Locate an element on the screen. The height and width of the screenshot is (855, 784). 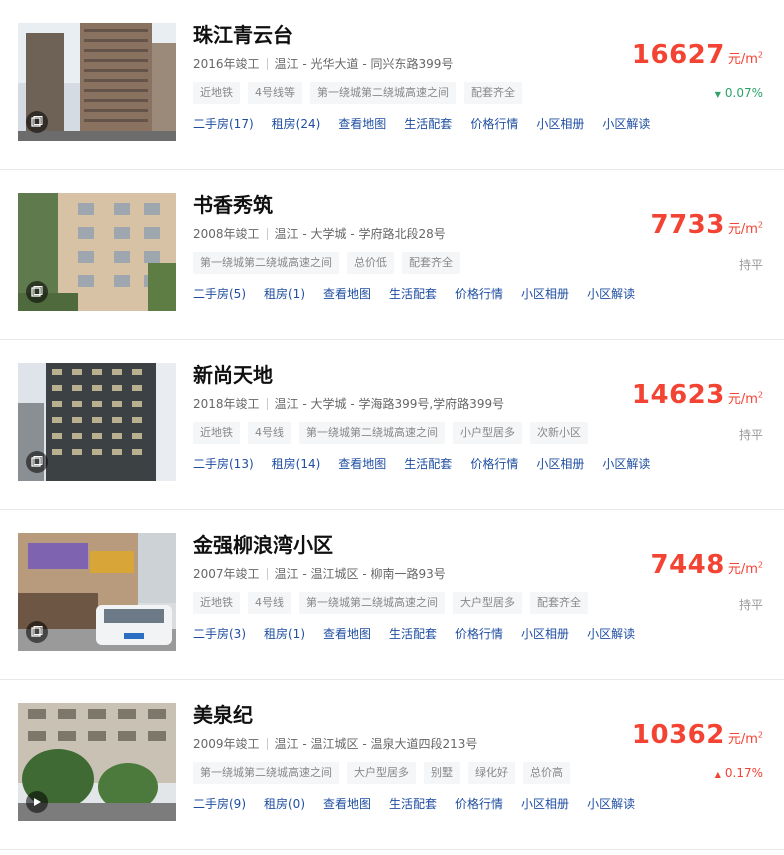
price-value: 7733 is located at coordinates (687, 225).